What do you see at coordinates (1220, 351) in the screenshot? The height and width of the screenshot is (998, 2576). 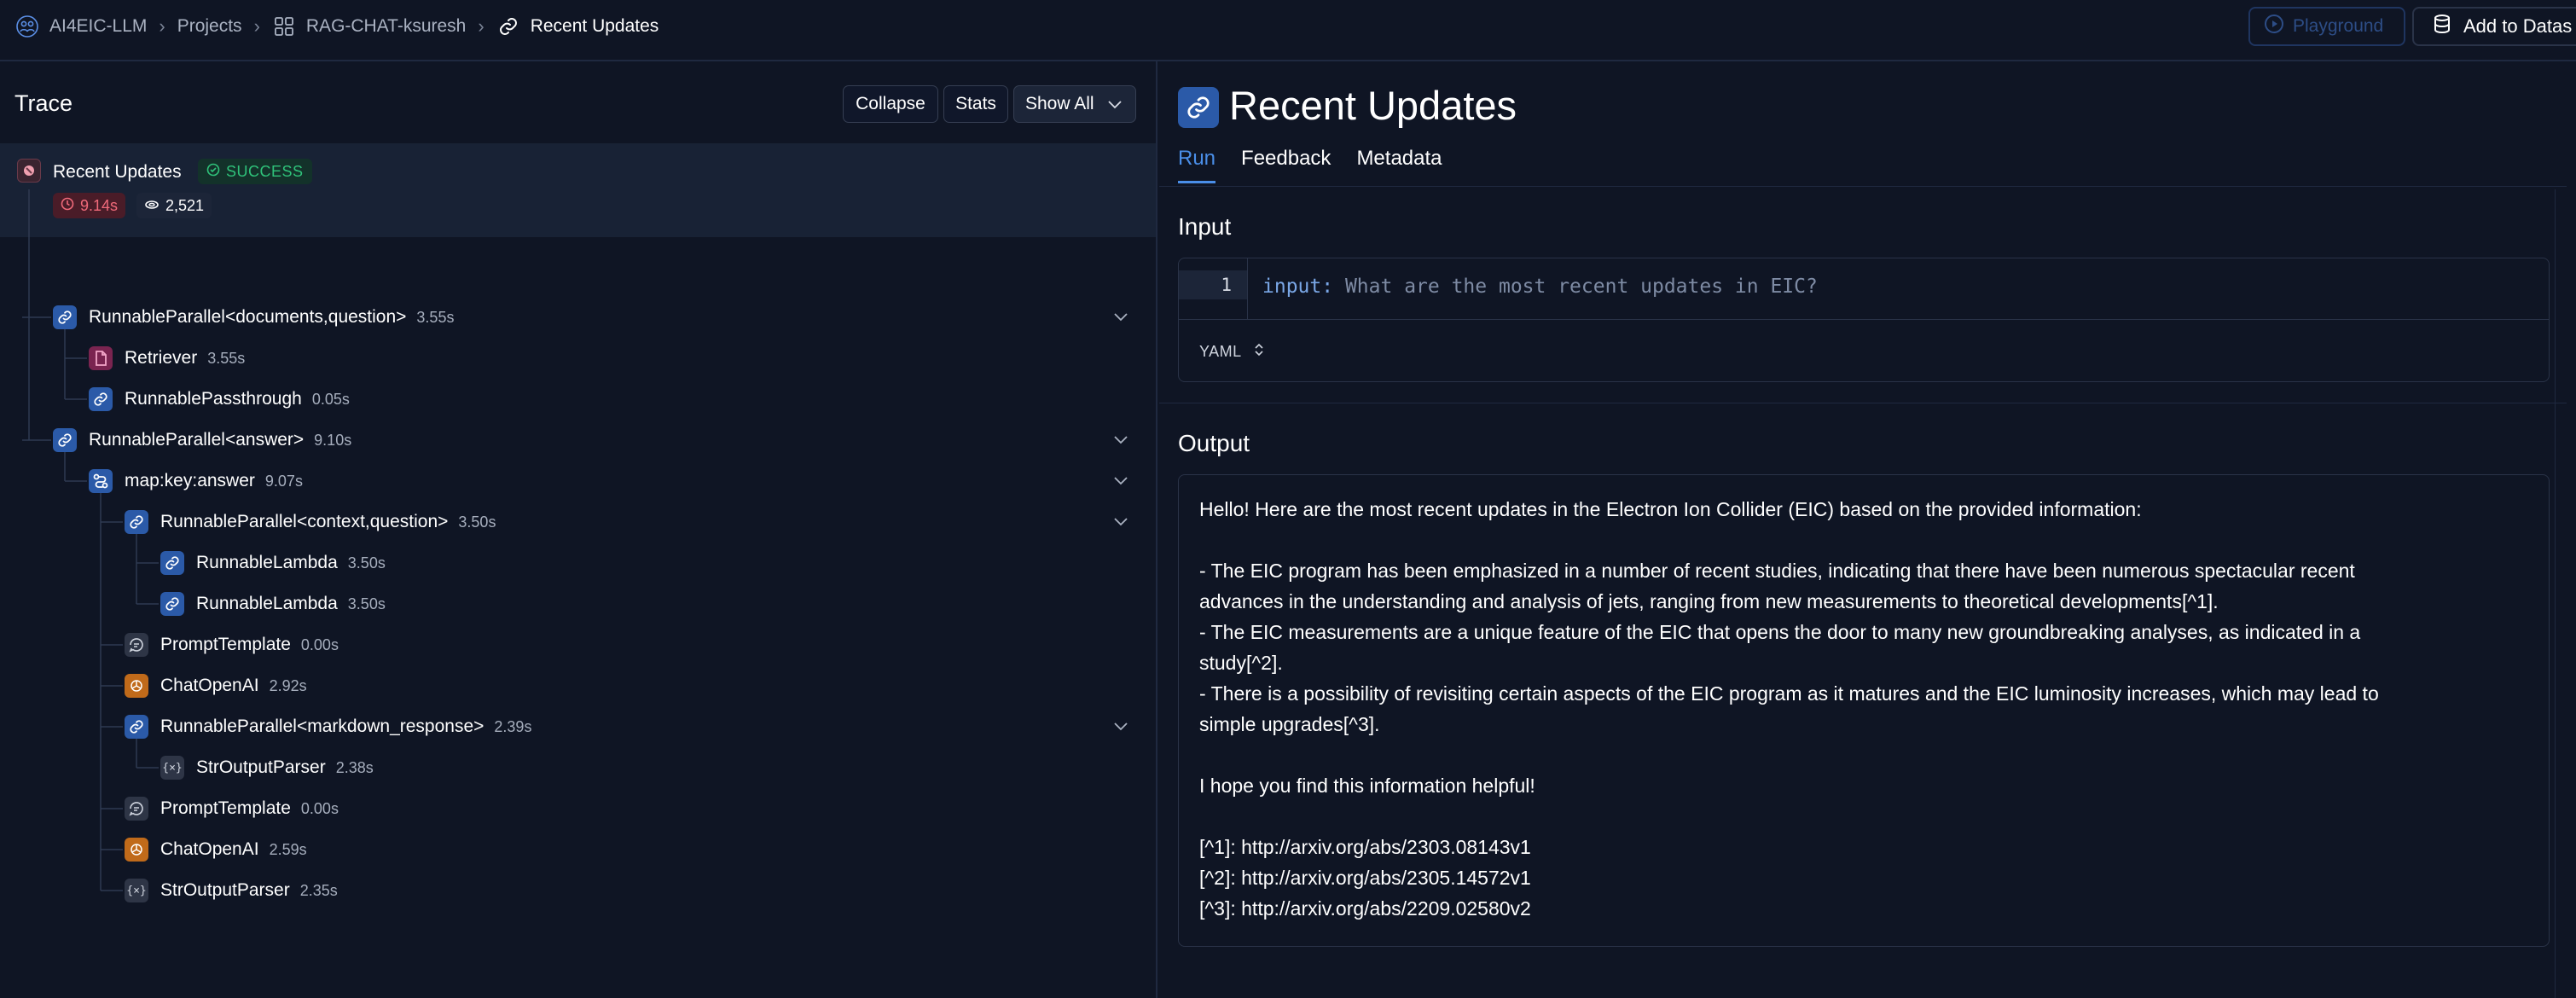 I see `format-label: YAML` at bounding box center [1220, 351].